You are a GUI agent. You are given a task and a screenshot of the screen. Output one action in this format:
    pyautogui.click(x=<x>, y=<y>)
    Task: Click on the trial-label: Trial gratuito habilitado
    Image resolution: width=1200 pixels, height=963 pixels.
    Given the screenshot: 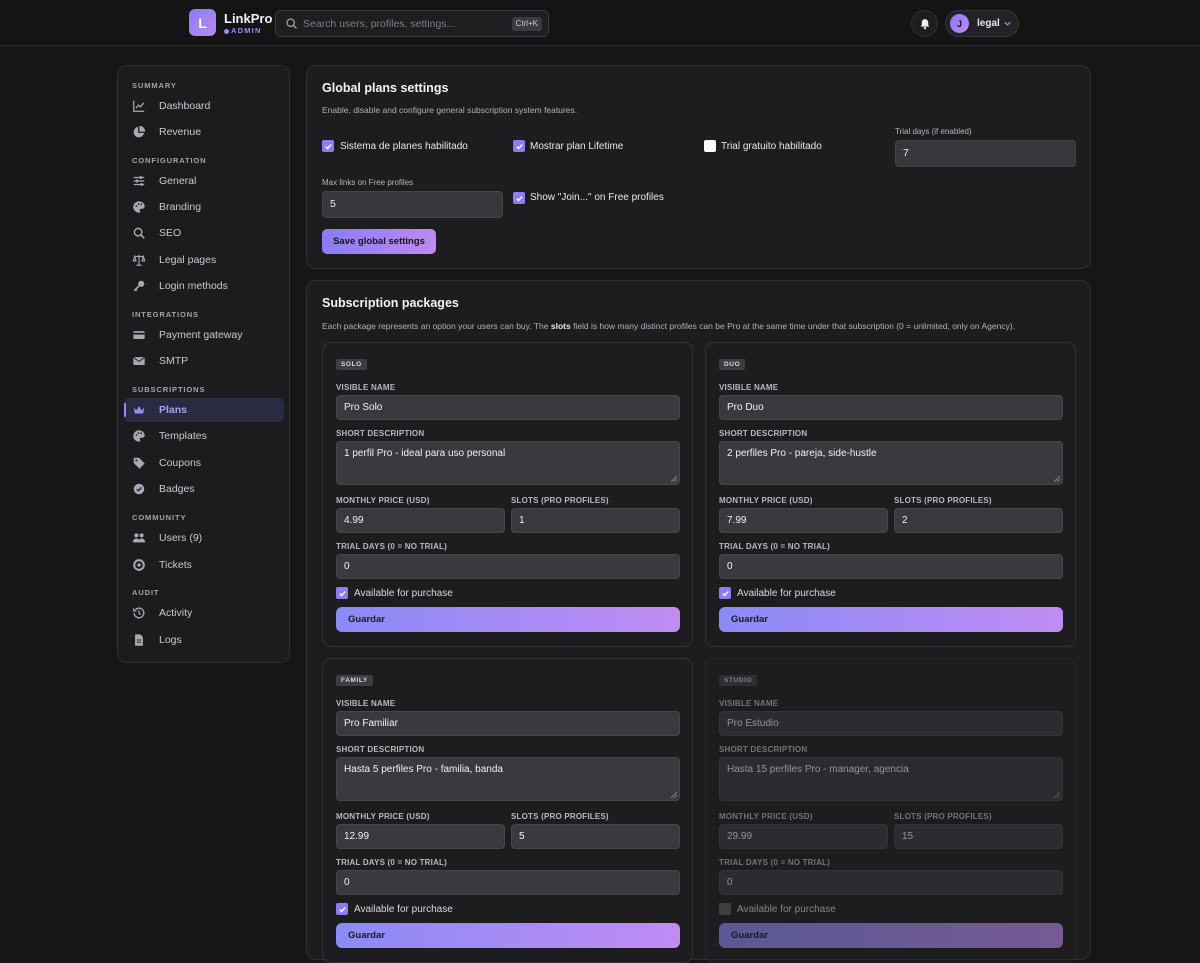 What is the action you would take?
    pyautogui.click(x=771, y=146)
    